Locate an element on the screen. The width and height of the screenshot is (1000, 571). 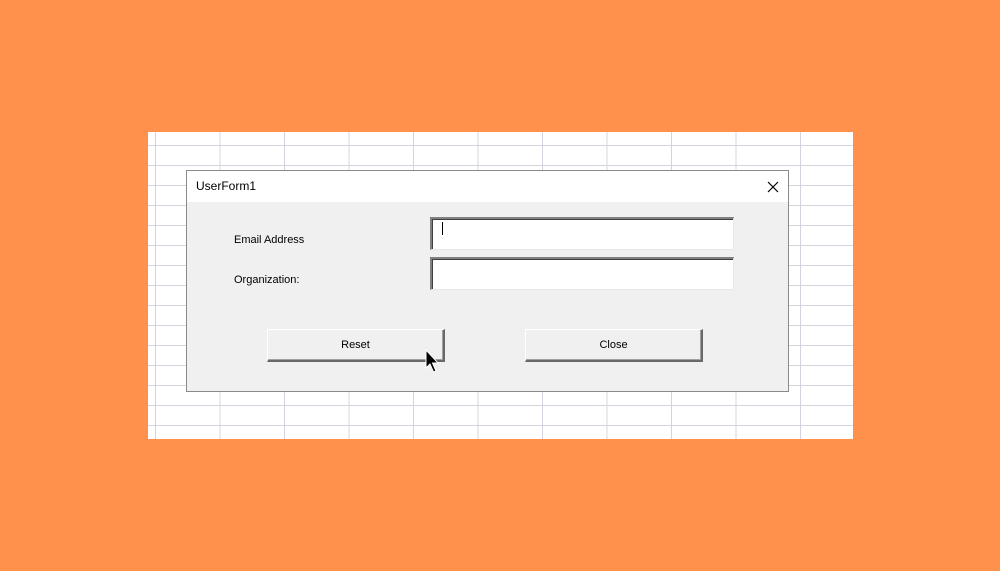
close-icon is located at coordinates (773, 186).